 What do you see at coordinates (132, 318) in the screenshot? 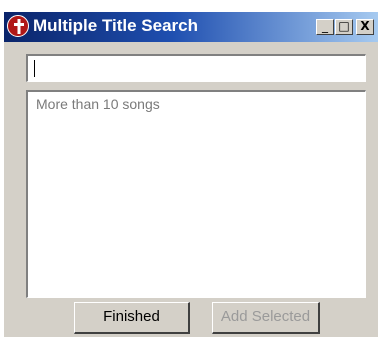
I see `finished-button: Finished` at bounding box center [132, 318].